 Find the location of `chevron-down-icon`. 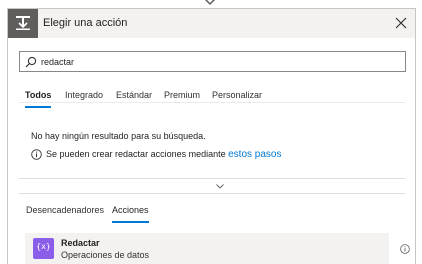

chevron-down-icon is located at coordinates (220, 186).